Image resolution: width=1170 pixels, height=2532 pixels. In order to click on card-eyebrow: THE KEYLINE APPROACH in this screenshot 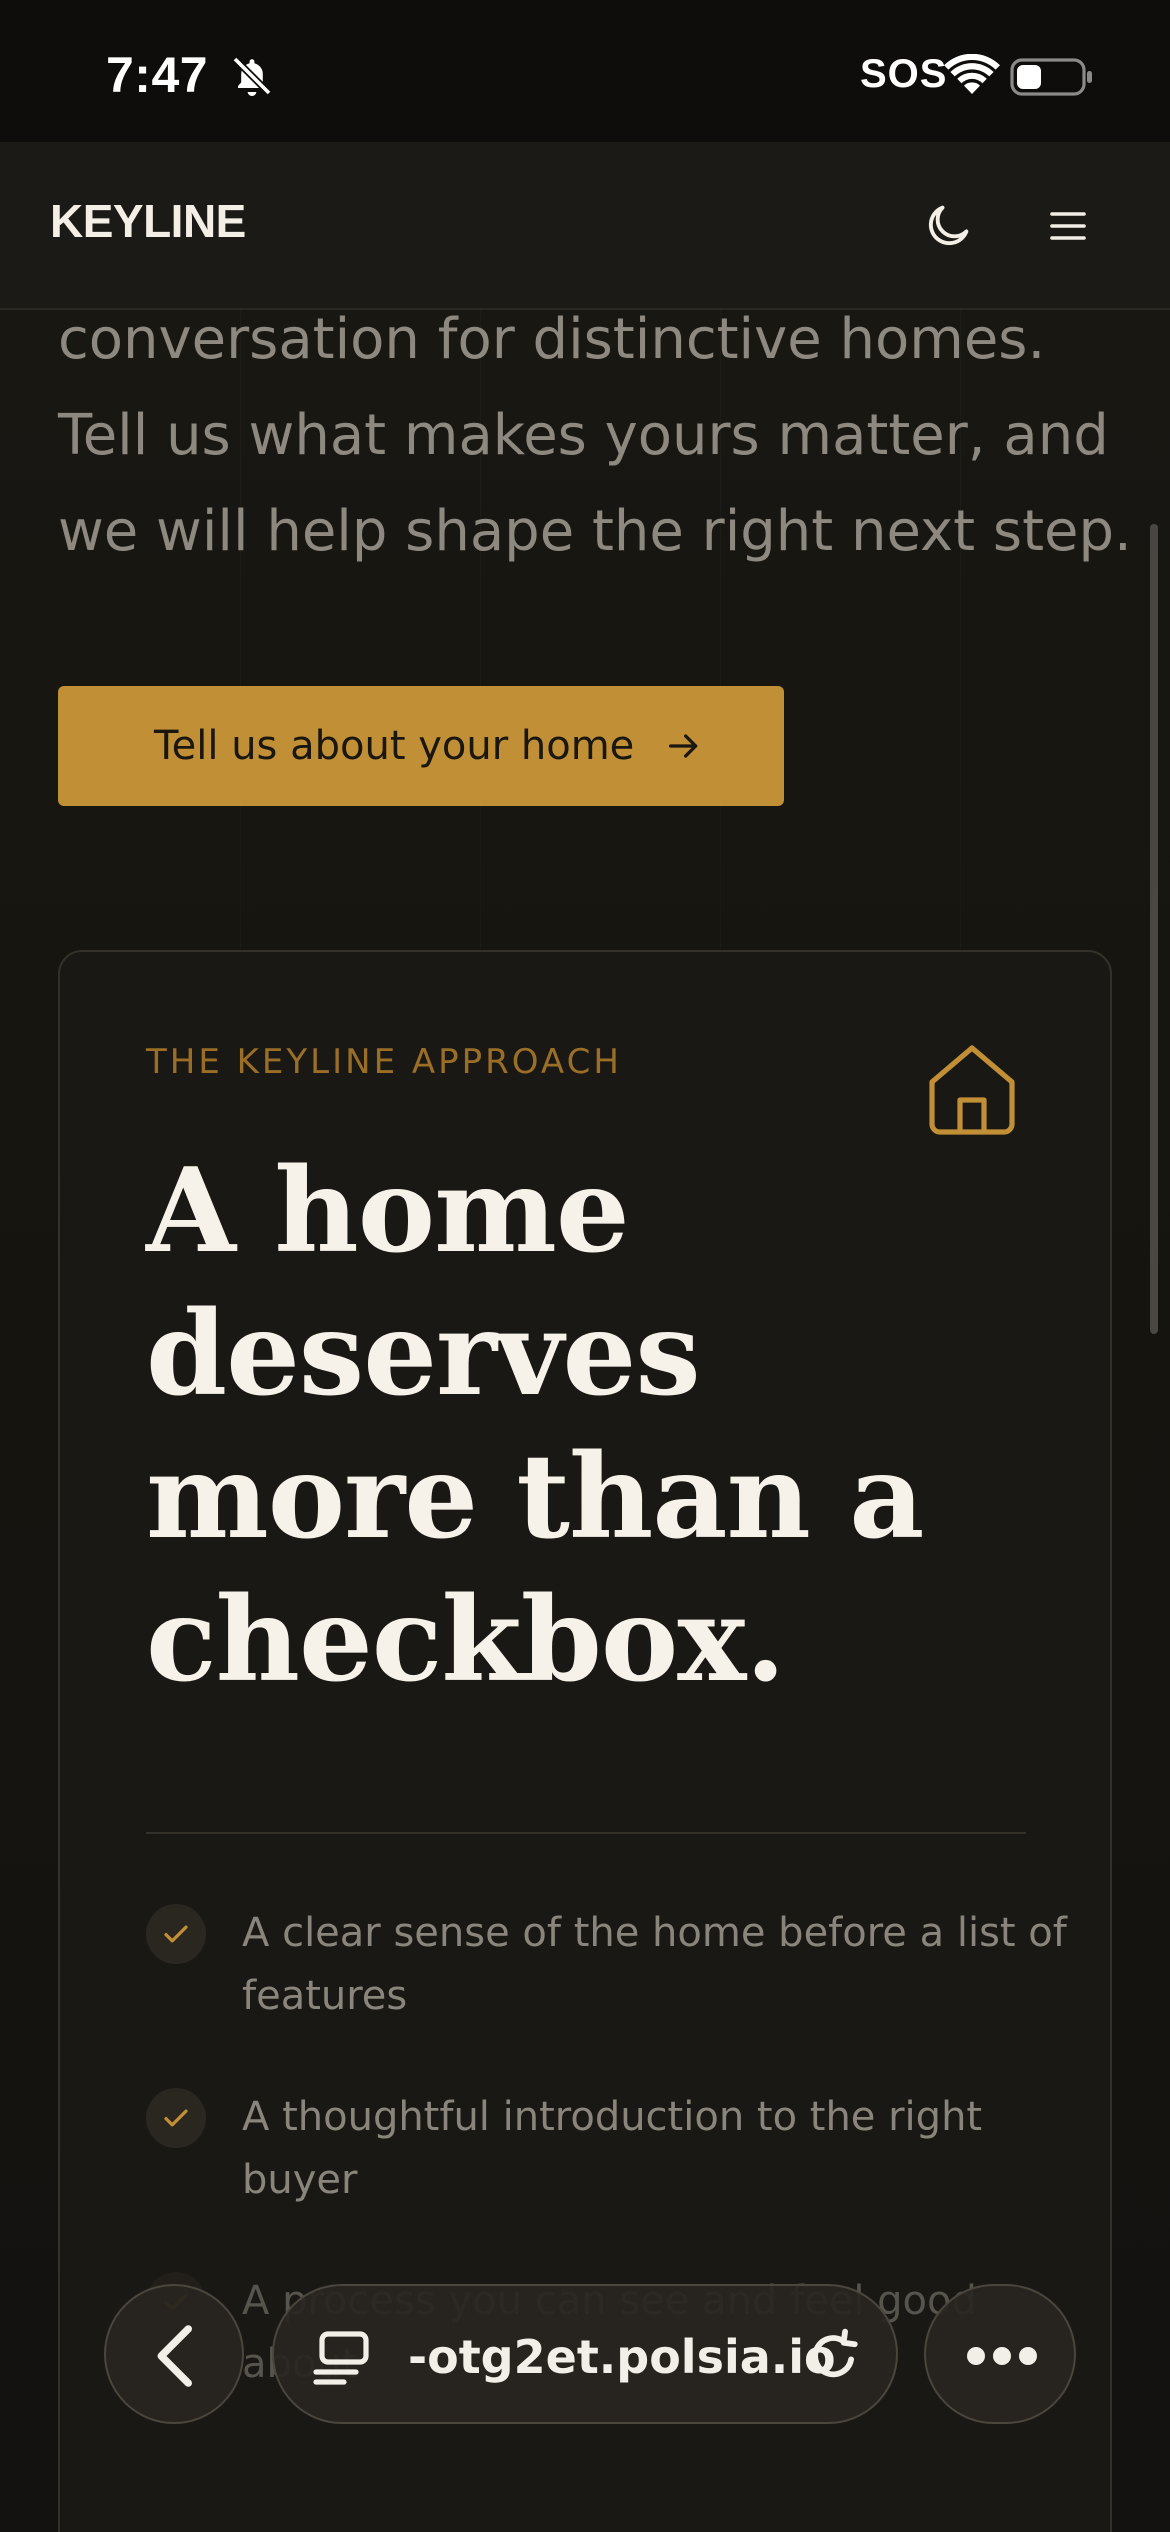, I will do `click(384, 1062)`.